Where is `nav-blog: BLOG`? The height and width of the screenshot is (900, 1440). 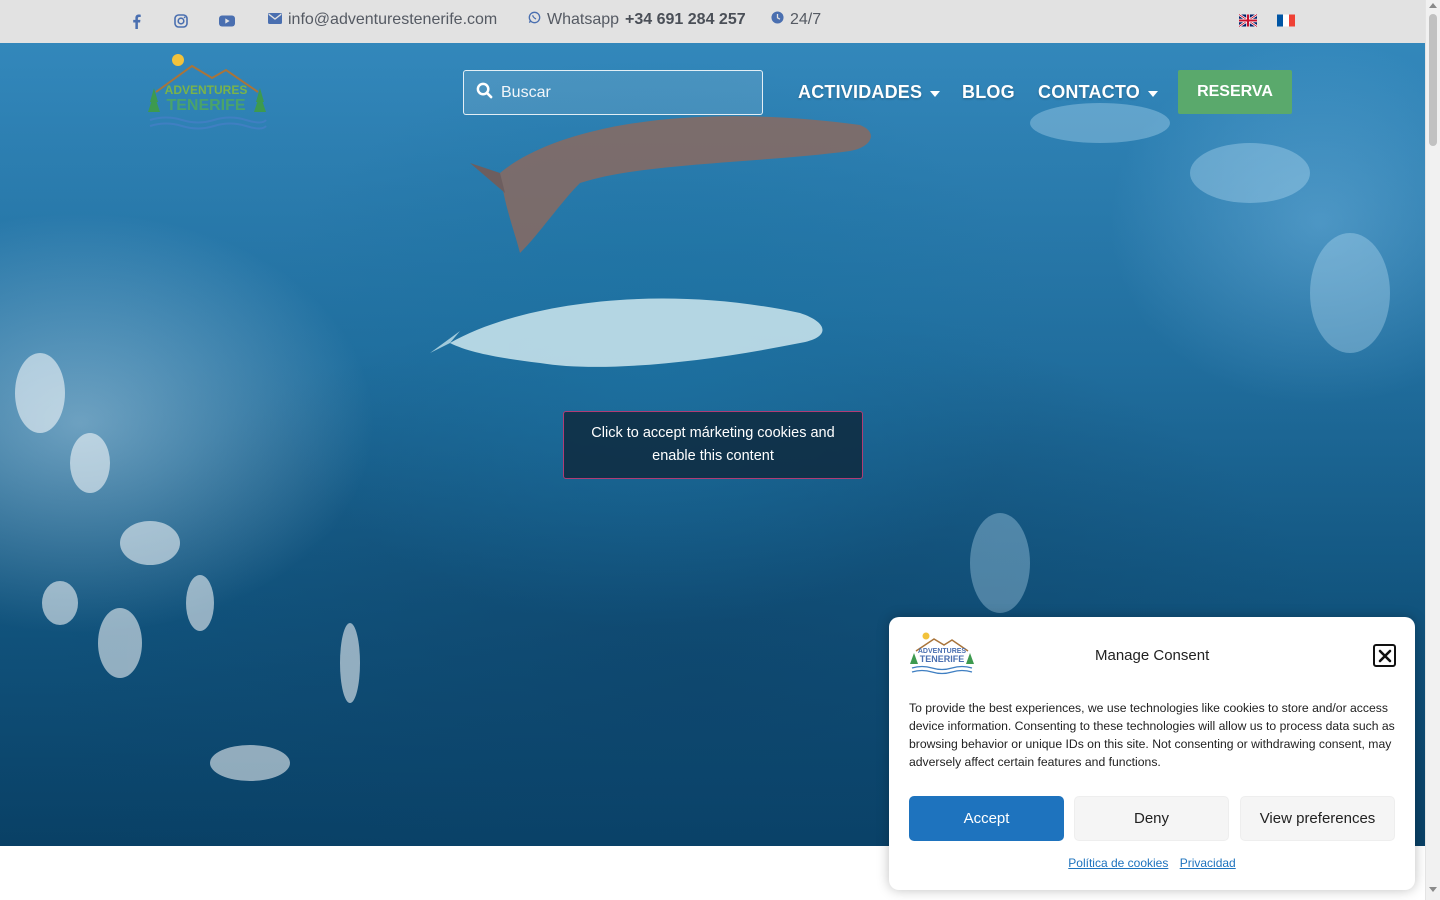
nav-blog: BLOG is located at coordinates (988, 92).